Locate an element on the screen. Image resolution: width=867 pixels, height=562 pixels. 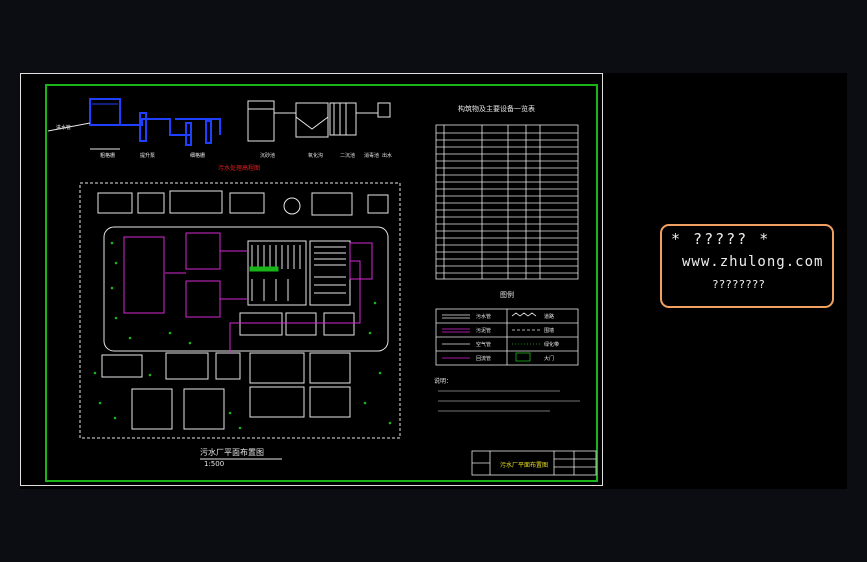
legend-label-8: 大门 is located at coordinates (549, 358).